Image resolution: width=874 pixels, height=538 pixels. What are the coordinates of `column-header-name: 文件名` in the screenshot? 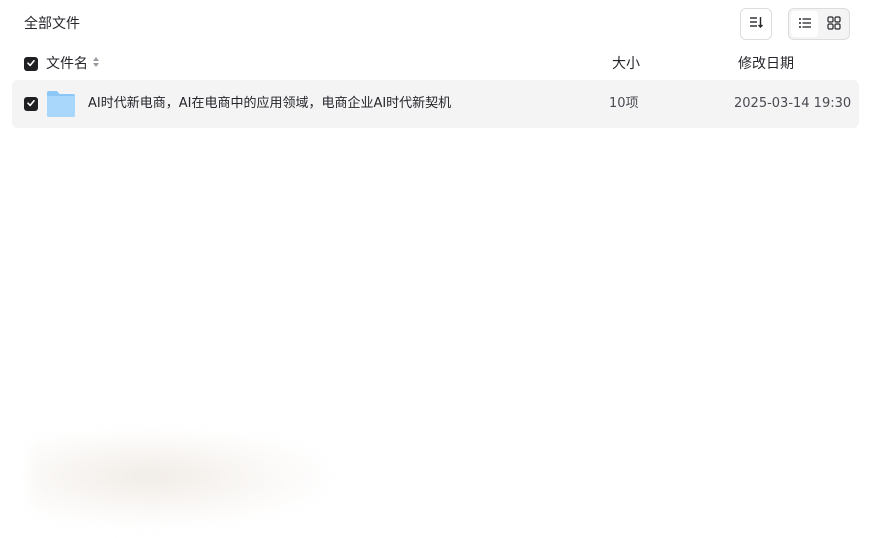 It's located at (73, 64).